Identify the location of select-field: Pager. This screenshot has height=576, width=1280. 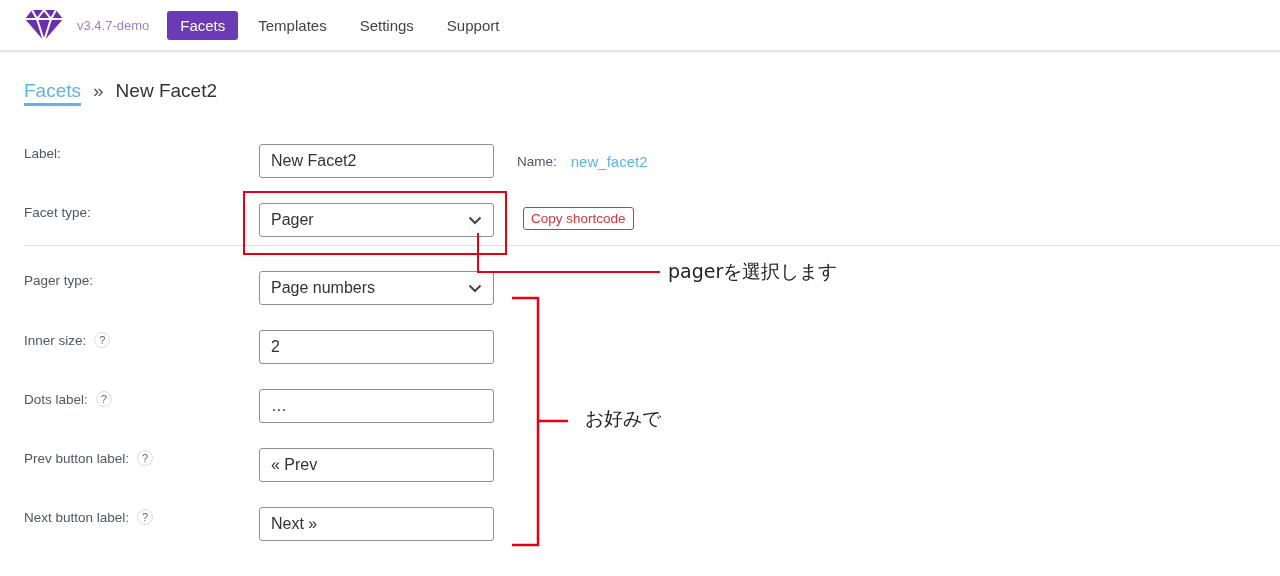
(376, 220).